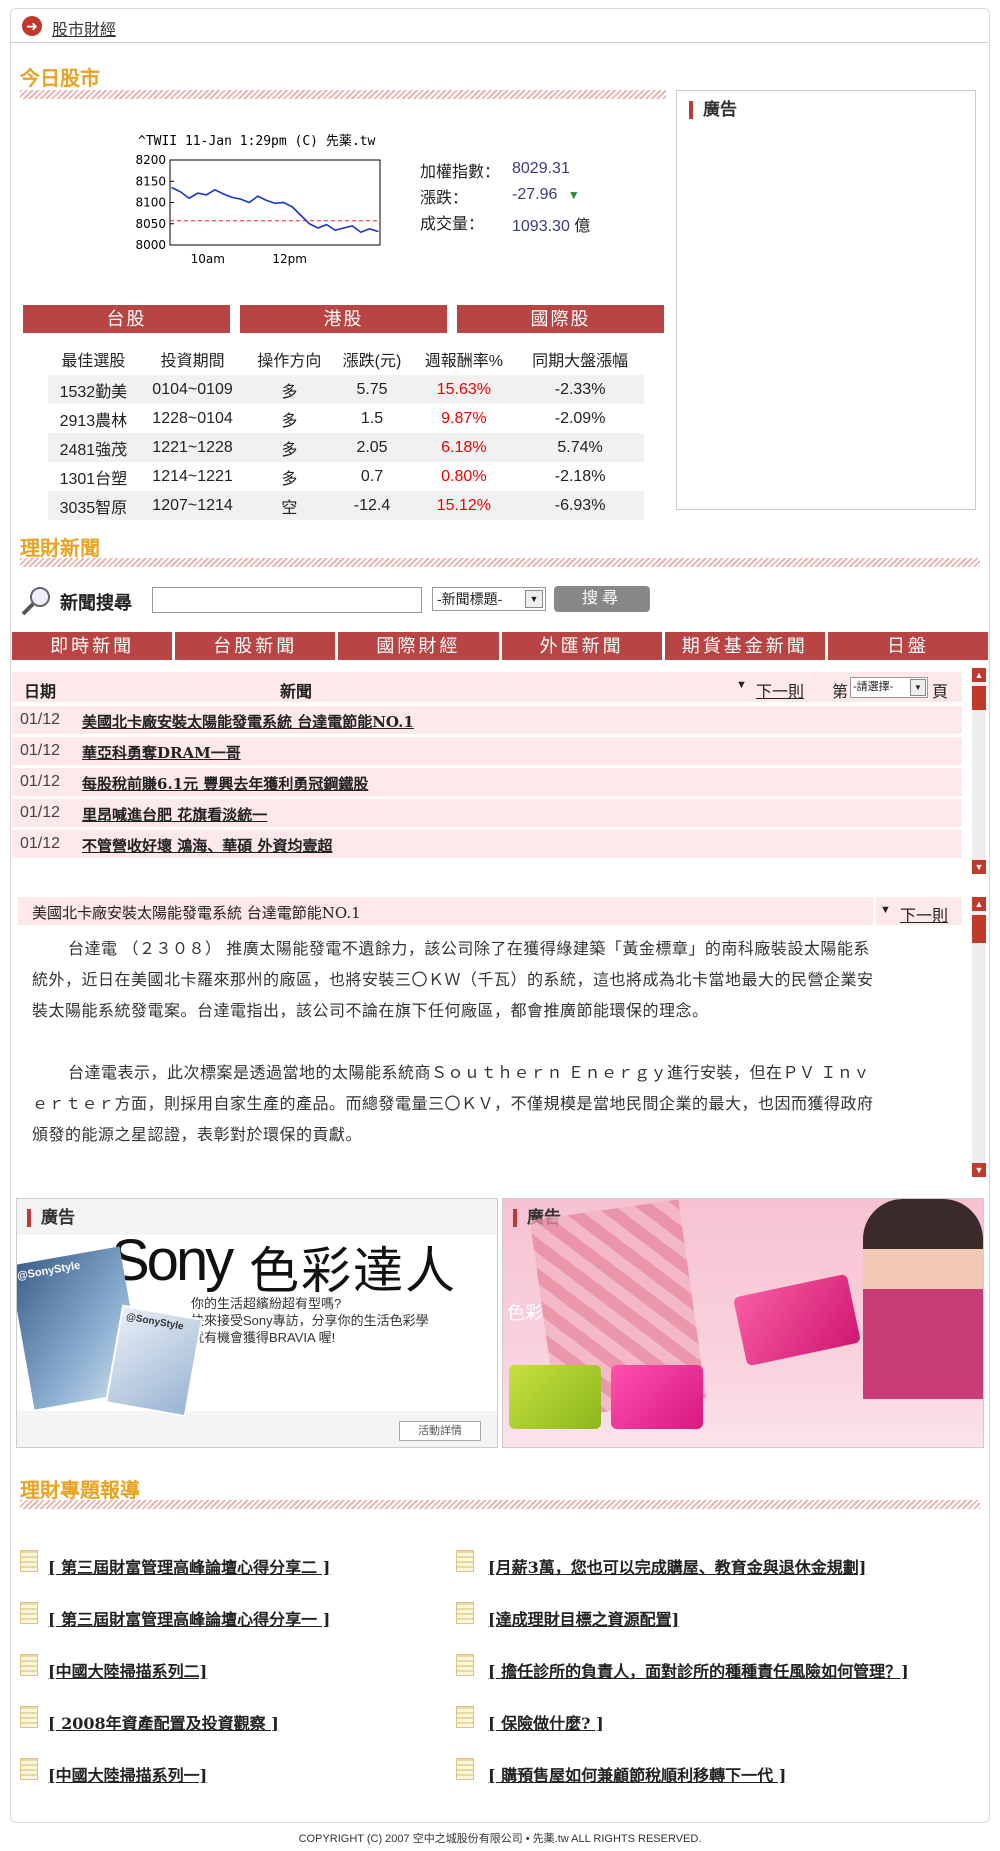 This screenshot has height=1851, width=1000. What do you see at coordinates (189, 1618) in the screenshot?
I see `report-link: [ 第三屆財富管理高峰論壇心得分享一 ]` at bounding box center [189, 1618].